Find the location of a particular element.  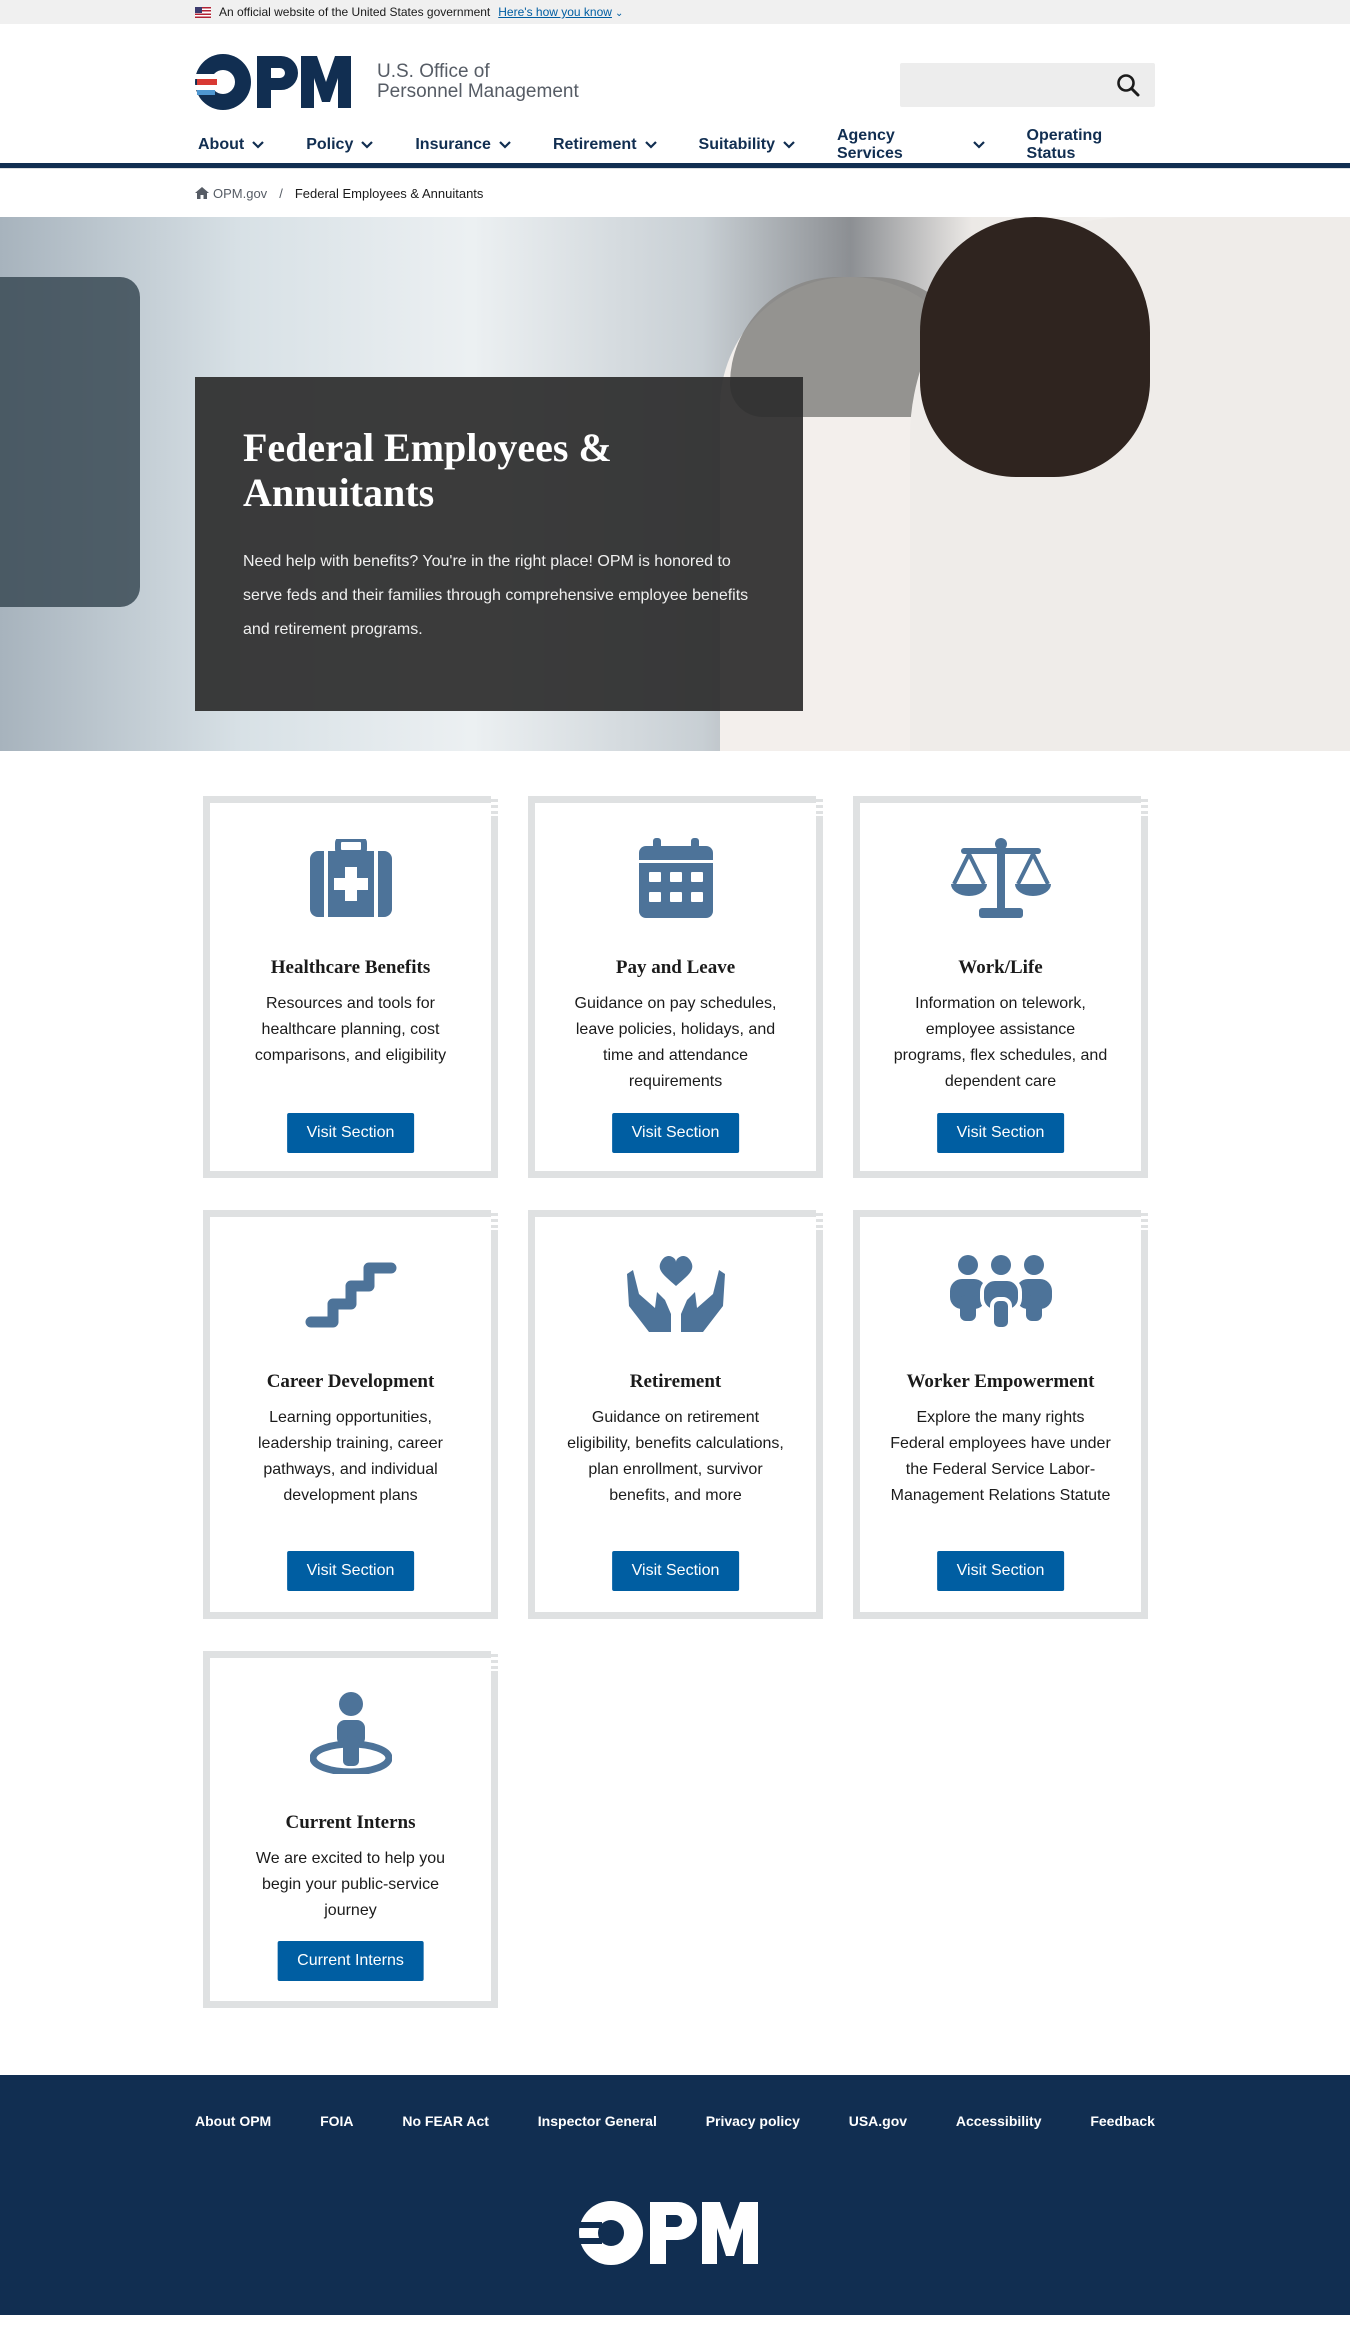

group-icon is located at coordinates (1000, 1292).